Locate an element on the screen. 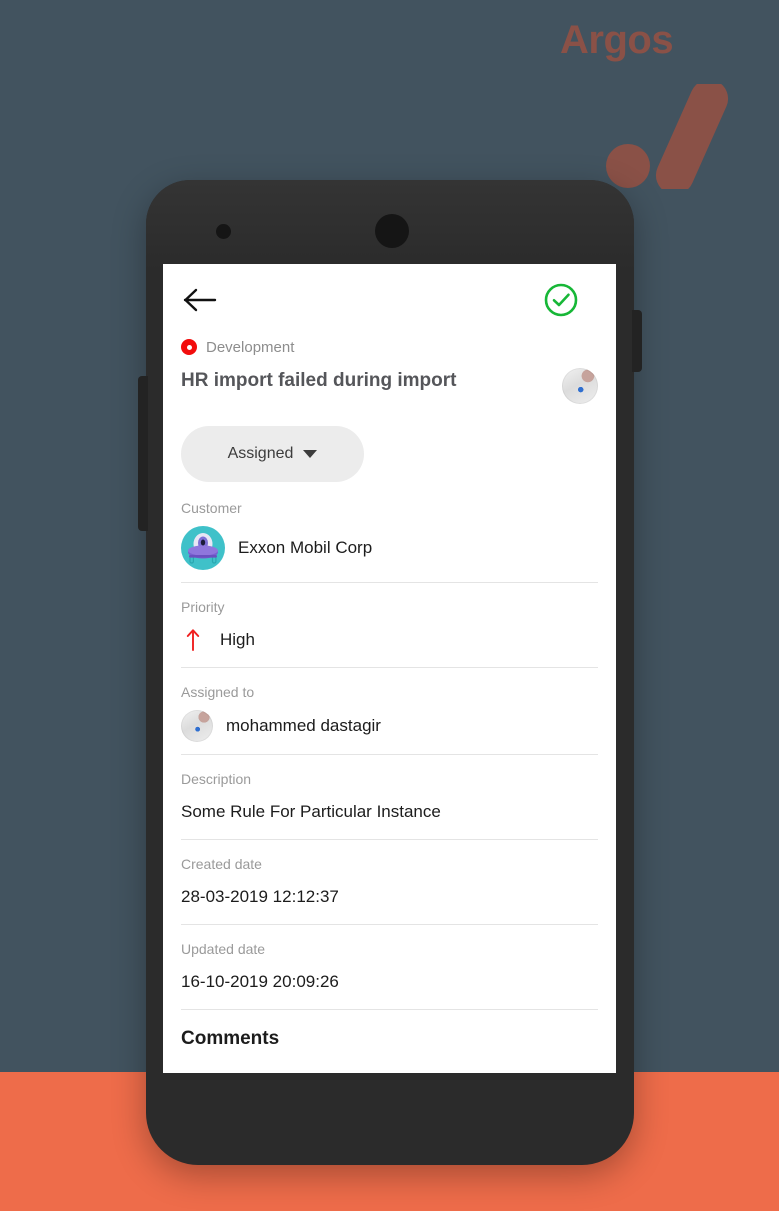 The width and height of the screenshot is (779, 1211). field-value-row: 16-10-2019 20:09:26 is located at coordinates (389, 982).